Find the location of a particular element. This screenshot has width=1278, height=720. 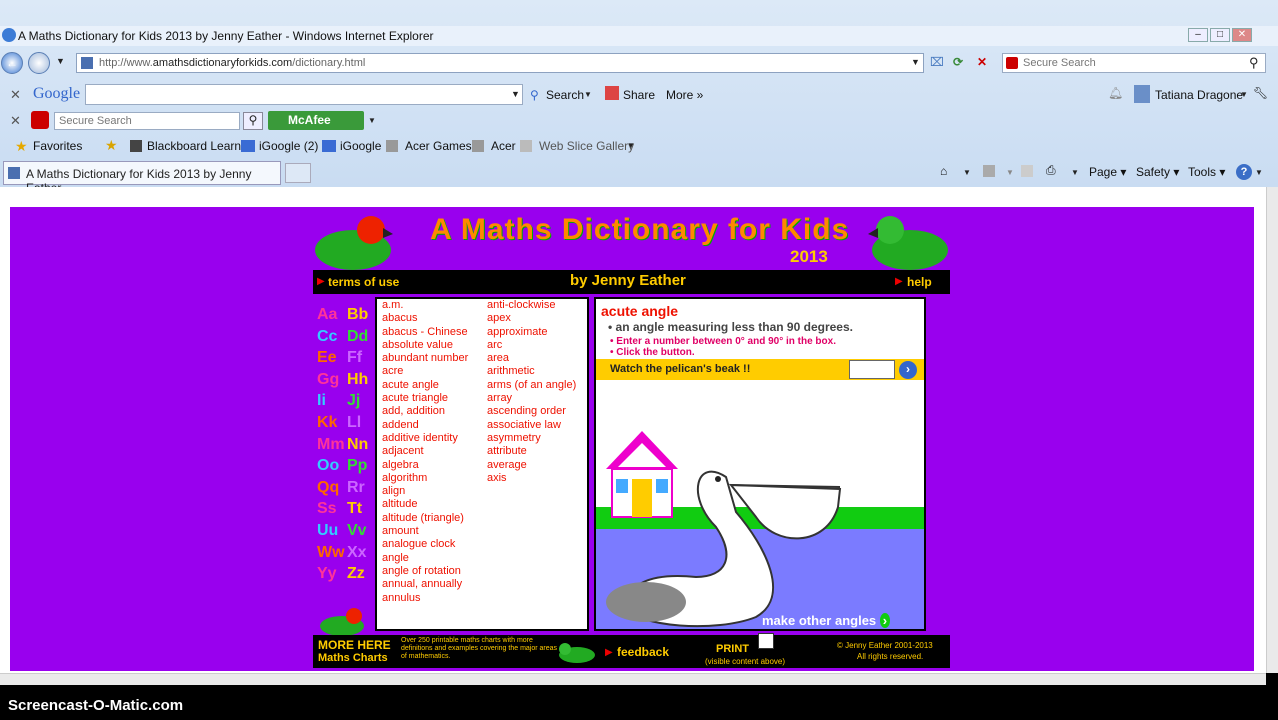

help-dropdown-icon: ▼ is located at coordinates (1259, 172).